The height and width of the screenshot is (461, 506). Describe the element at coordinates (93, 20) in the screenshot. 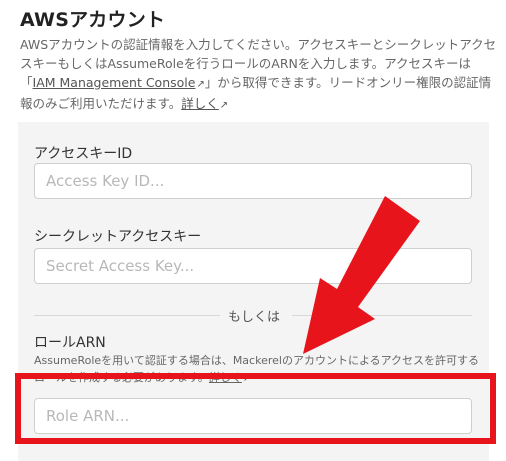

I see `page-title: AWSアカウント` at that location.